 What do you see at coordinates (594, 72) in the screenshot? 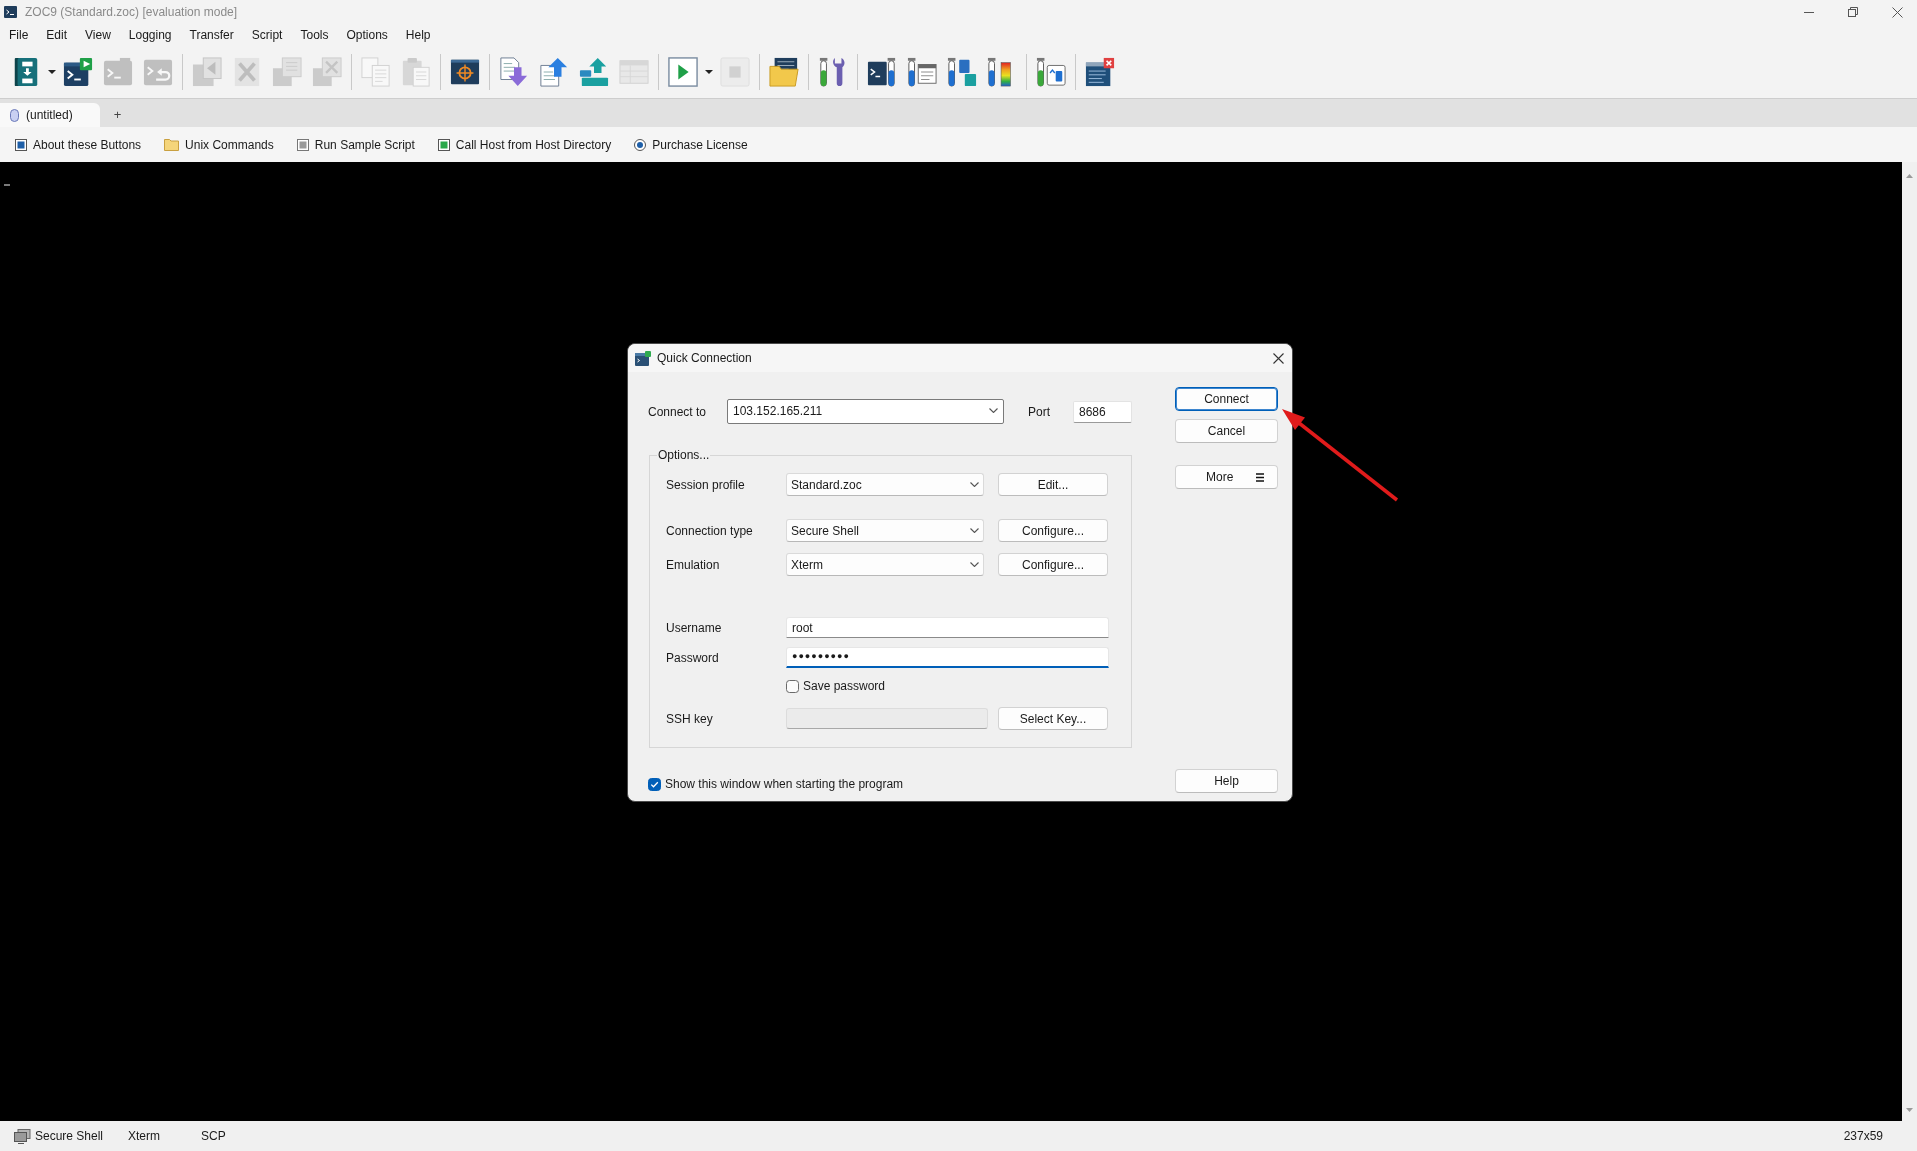
I see `up-arrow-blocks-icon` at bounding box center [594, 72].